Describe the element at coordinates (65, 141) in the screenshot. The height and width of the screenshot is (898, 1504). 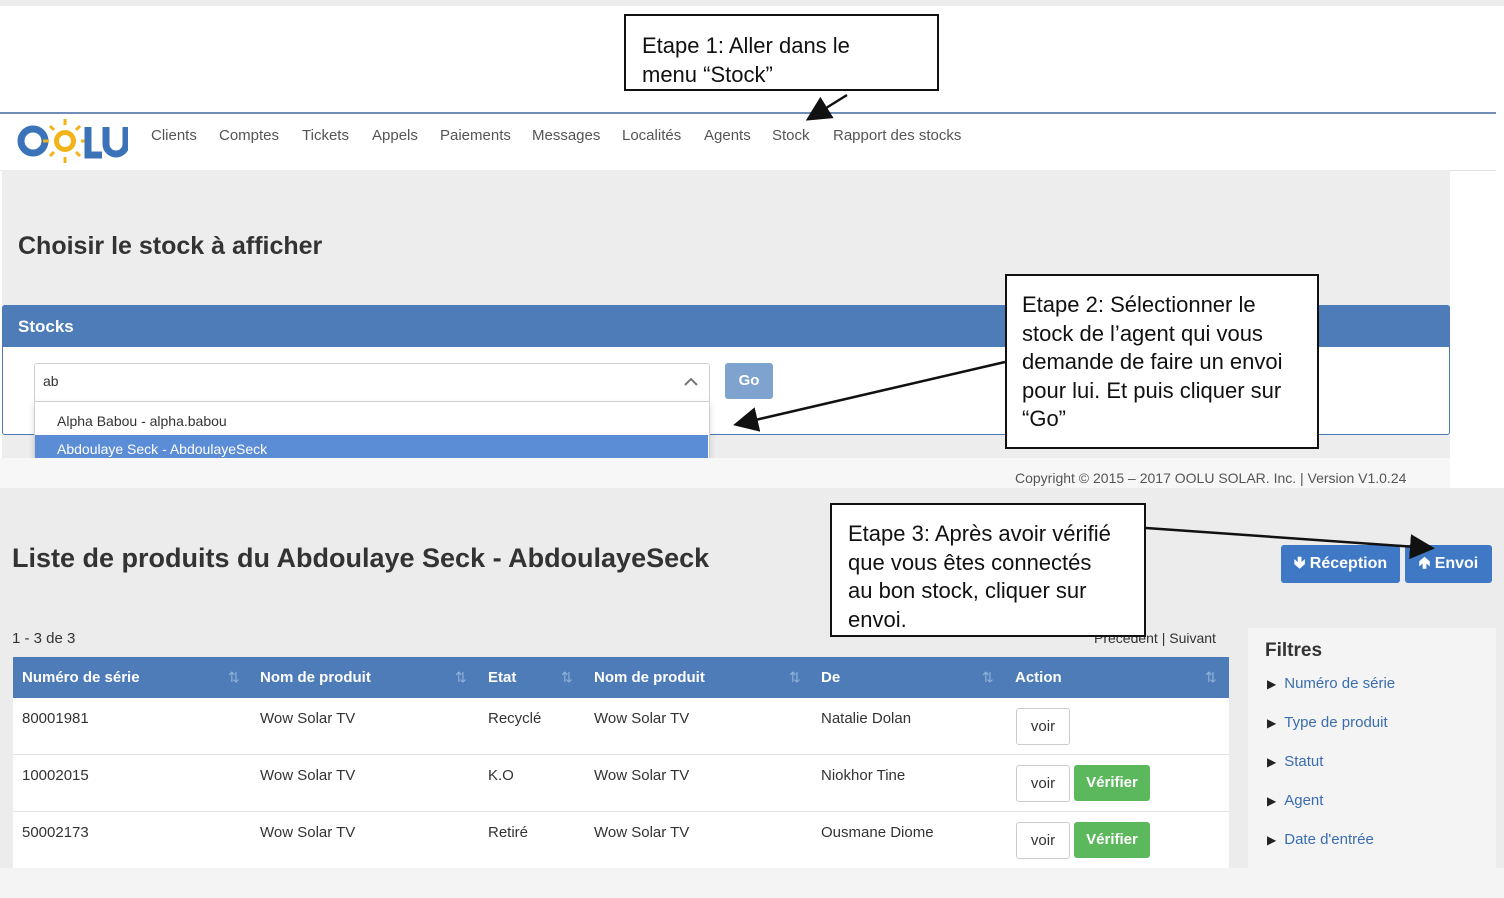
I see `sun-icon` at that location.